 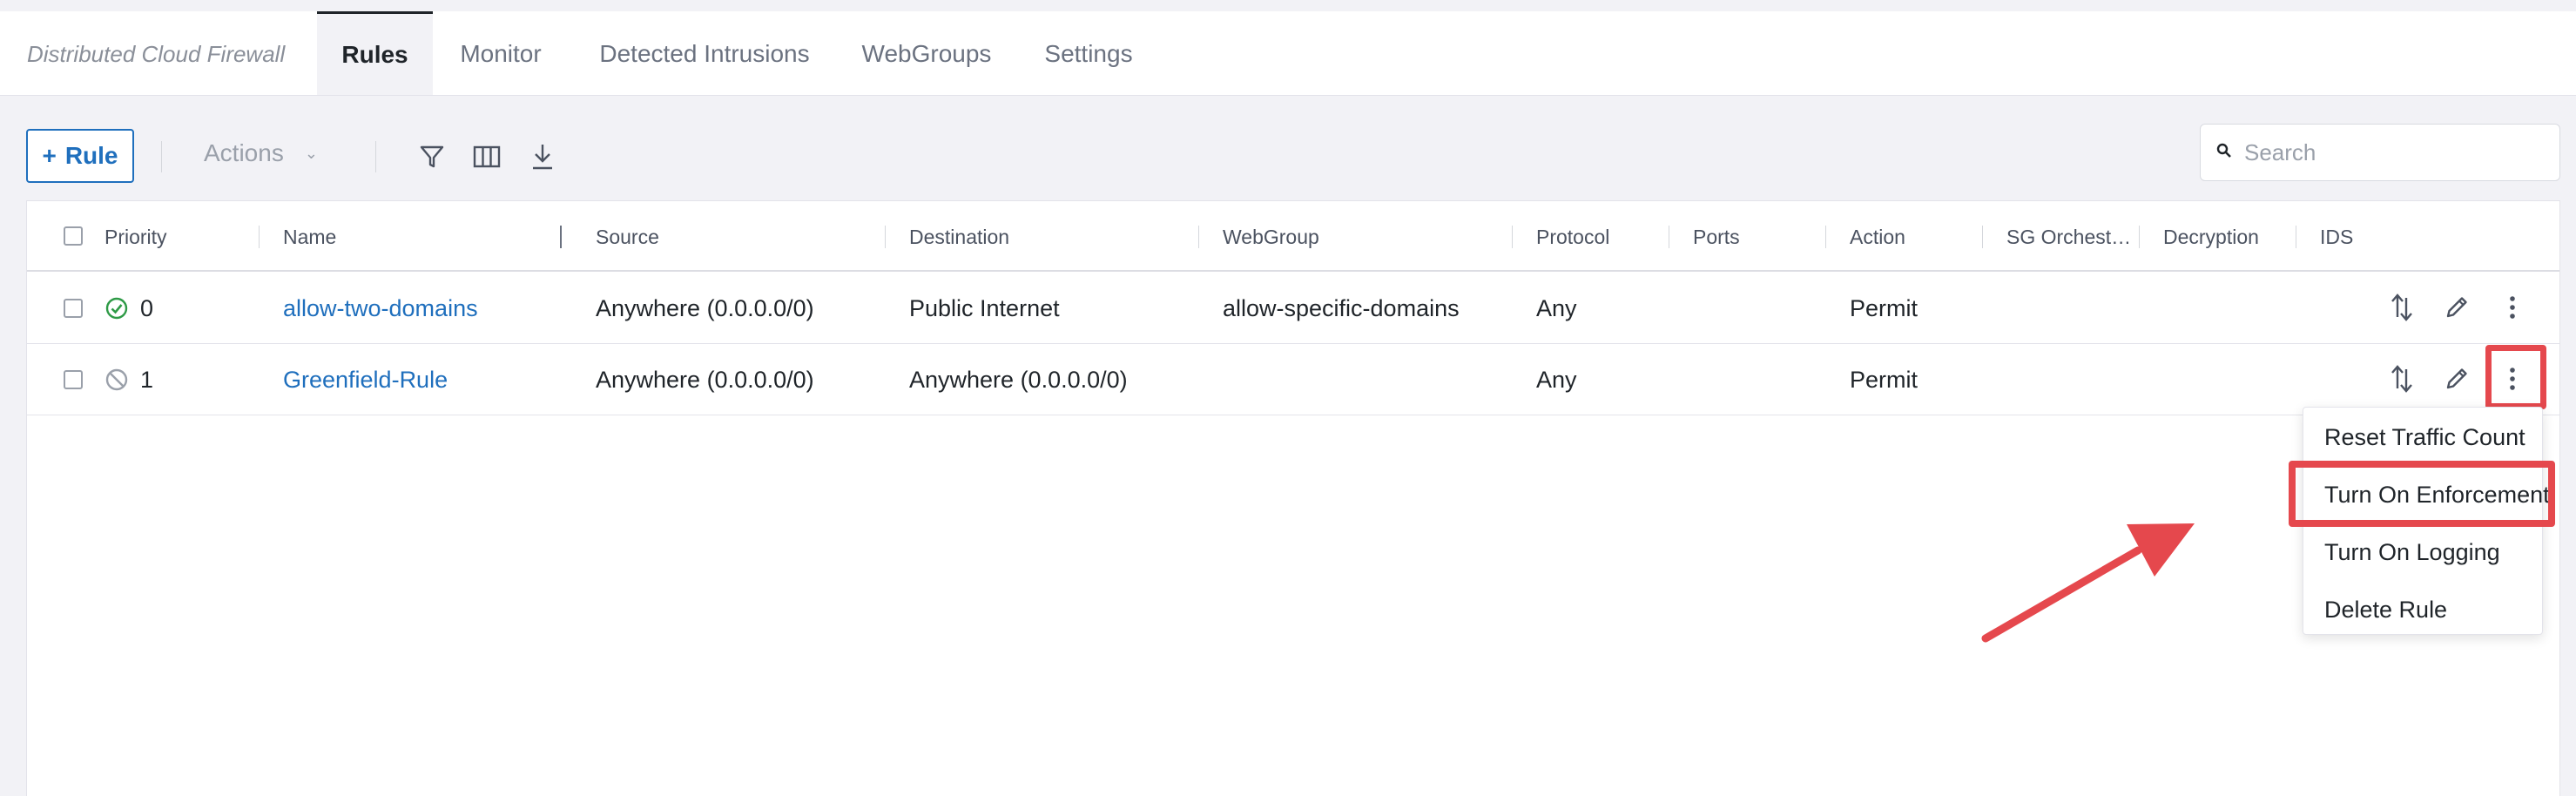 I want to click on row-priority: 1, so click(x=147, y=380).